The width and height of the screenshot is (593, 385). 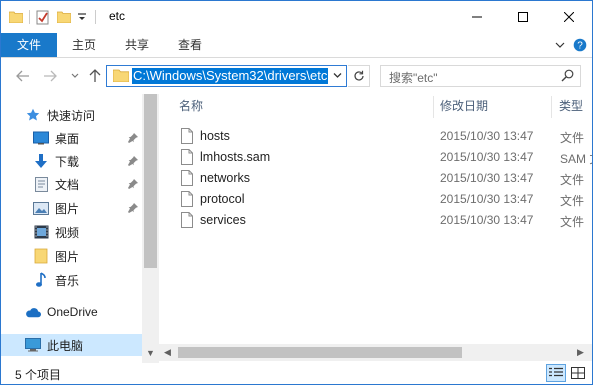 I want to click on properties-icon, so click(x=43, y=17).